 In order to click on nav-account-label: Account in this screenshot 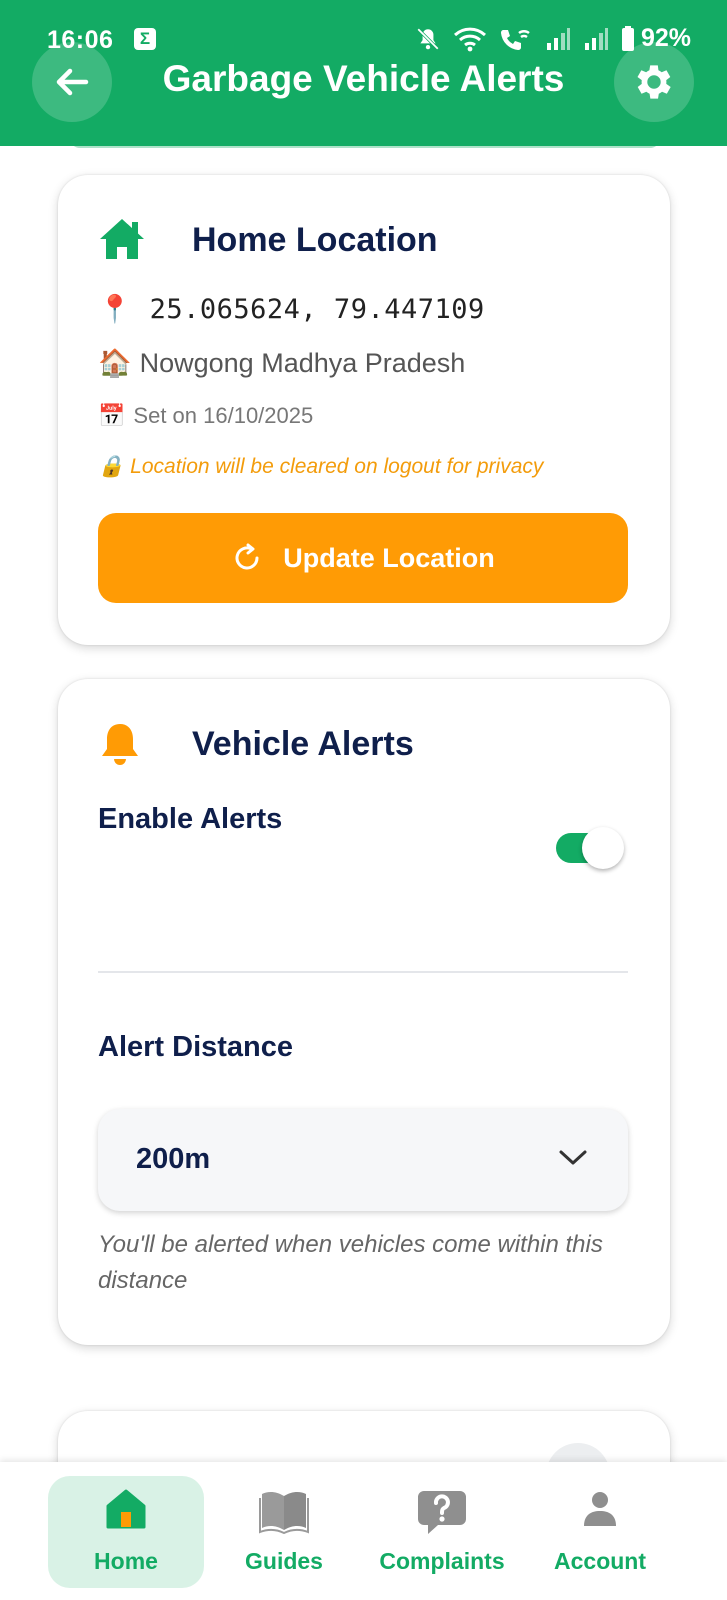, I will do `click(600, 1561)`.